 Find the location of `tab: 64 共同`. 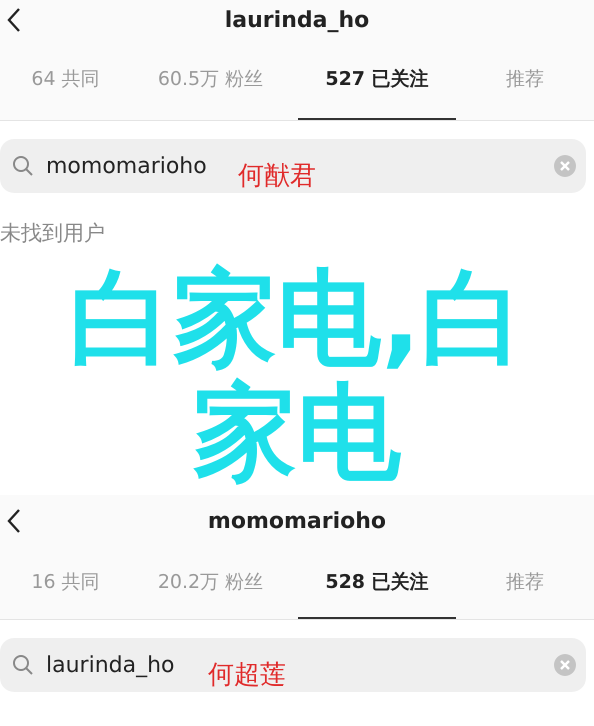

tab: 64 共同 is located at coordinates (65, 80).